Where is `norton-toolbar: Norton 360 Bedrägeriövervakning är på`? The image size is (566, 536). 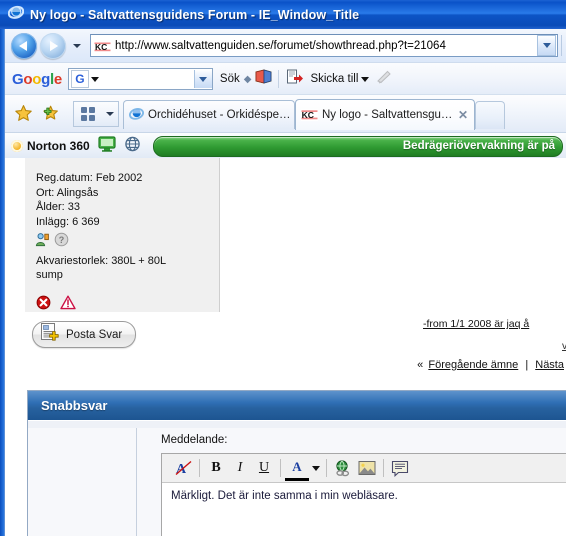
norton-toolbar: Norton 360 Bedrägeriövervakning är på is located at coordinates (285, 146).